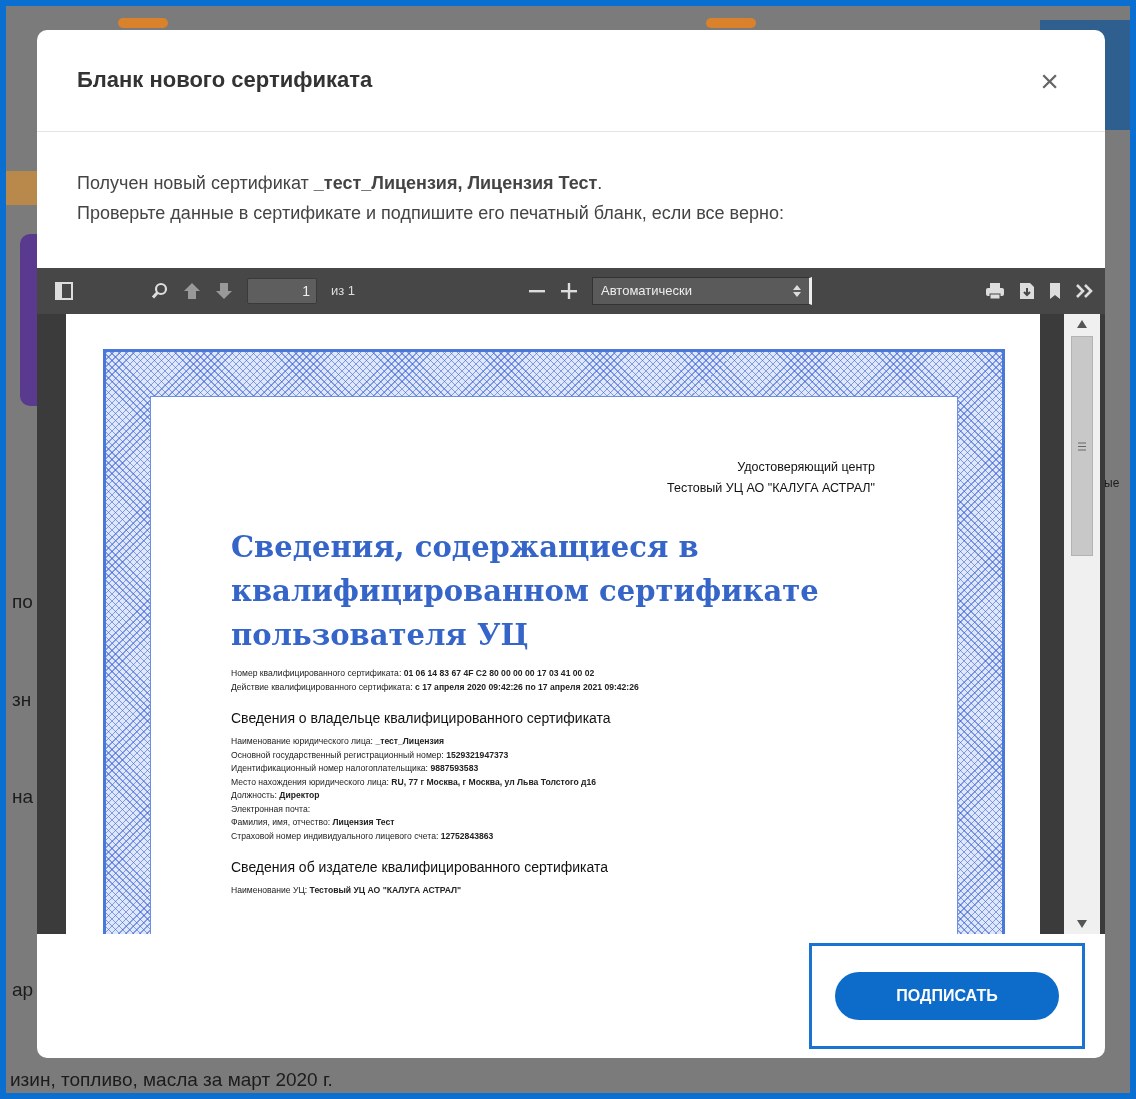 The image size is (1136, 1099). What do you see at coordinates (343, 291) in the screenshot?
I see `page-count: из 1` at bounding box center [343, 291].